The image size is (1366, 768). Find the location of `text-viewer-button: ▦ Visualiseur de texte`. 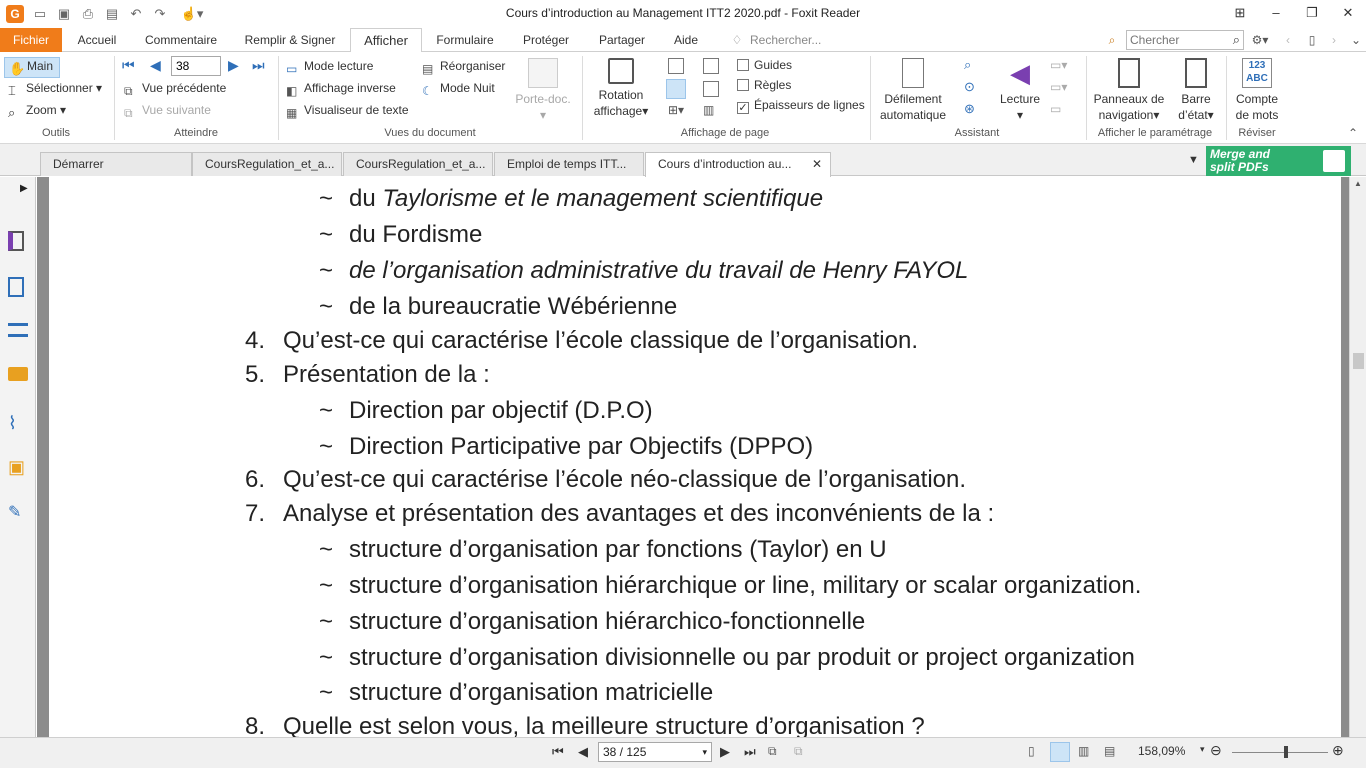

text-viewer-button: ▦ Visualiseur de texte is located at coordinates (347, 111).